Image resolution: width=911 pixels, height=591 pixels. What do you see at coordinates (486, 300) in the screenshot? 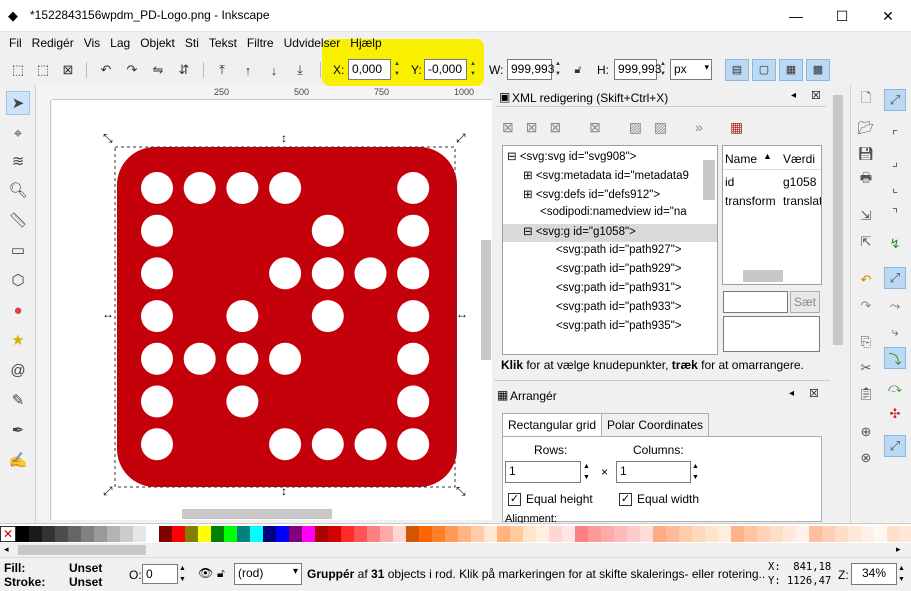
I see `canvas-scrollbar-v` at bounding box center [486, 300].